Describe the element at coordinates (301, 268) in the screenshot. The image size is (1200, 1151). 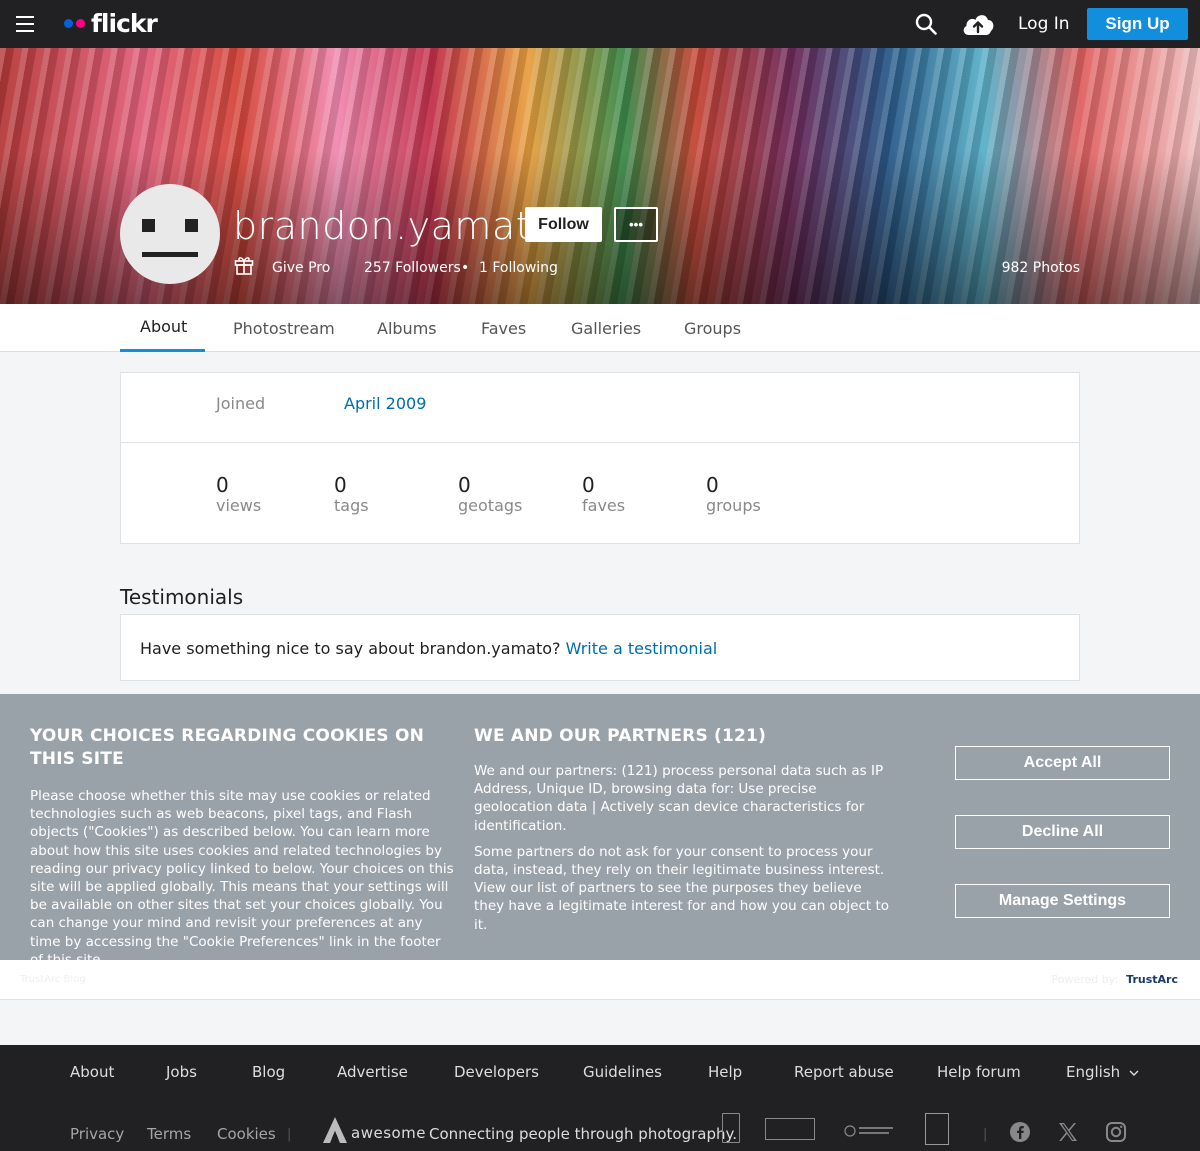
I see `give-pro-link: Give Pro` at that location.